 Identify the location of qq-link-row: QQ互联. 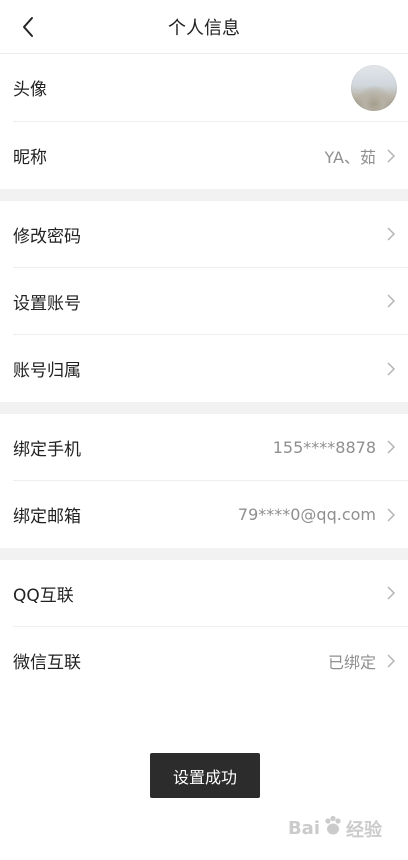
(210, 593).